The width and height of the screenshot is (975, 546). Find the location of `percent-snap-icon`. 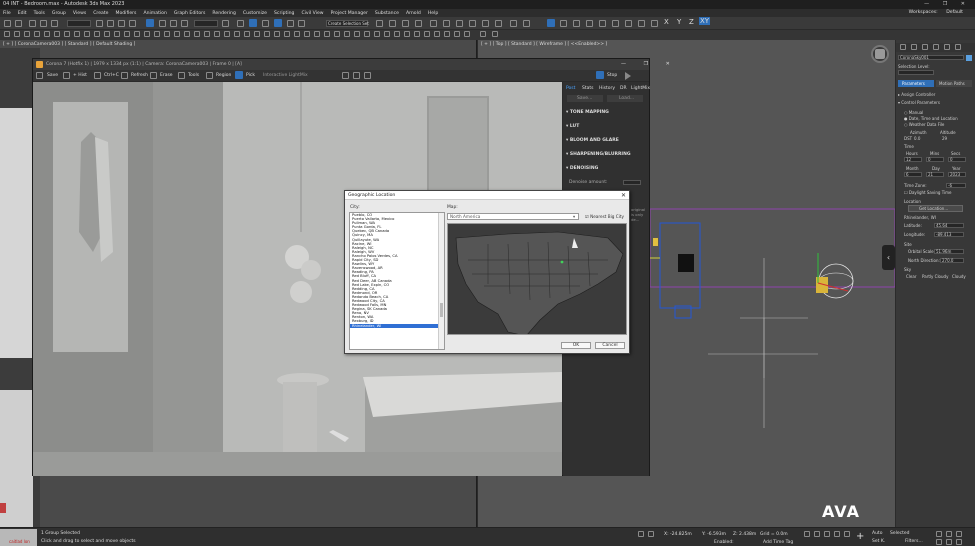

percent-snap-icon is located at coordinates (278, 23).